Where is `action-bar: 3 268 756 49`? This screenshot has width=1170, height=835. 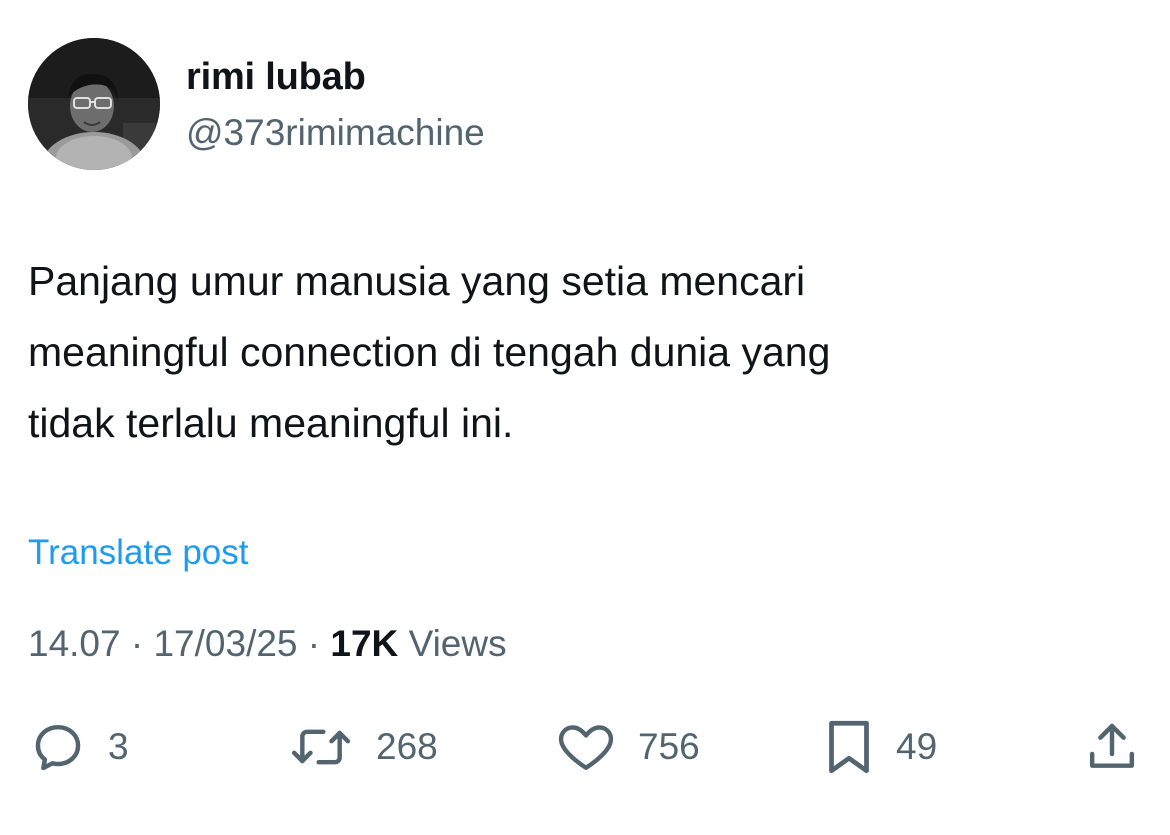 action-bar: 3 268 756 49 is located at coordinates (585, 747).